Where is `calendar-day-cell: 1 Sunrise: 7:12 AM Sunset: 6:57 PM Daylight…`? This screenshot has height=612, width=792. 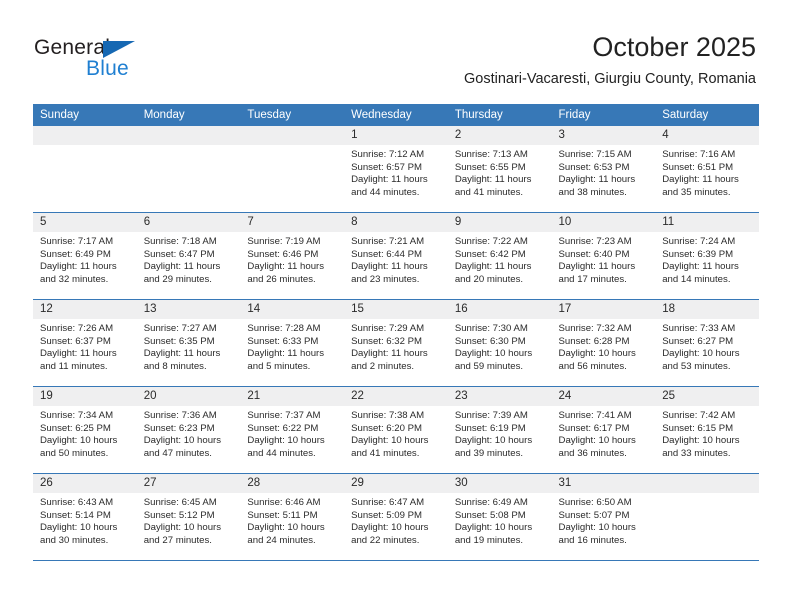 calendar-day-cell: 1 Sunrise: 7:12 AM Sunset: 6:57 PM Daylight… is located at coordinates (396, 169).